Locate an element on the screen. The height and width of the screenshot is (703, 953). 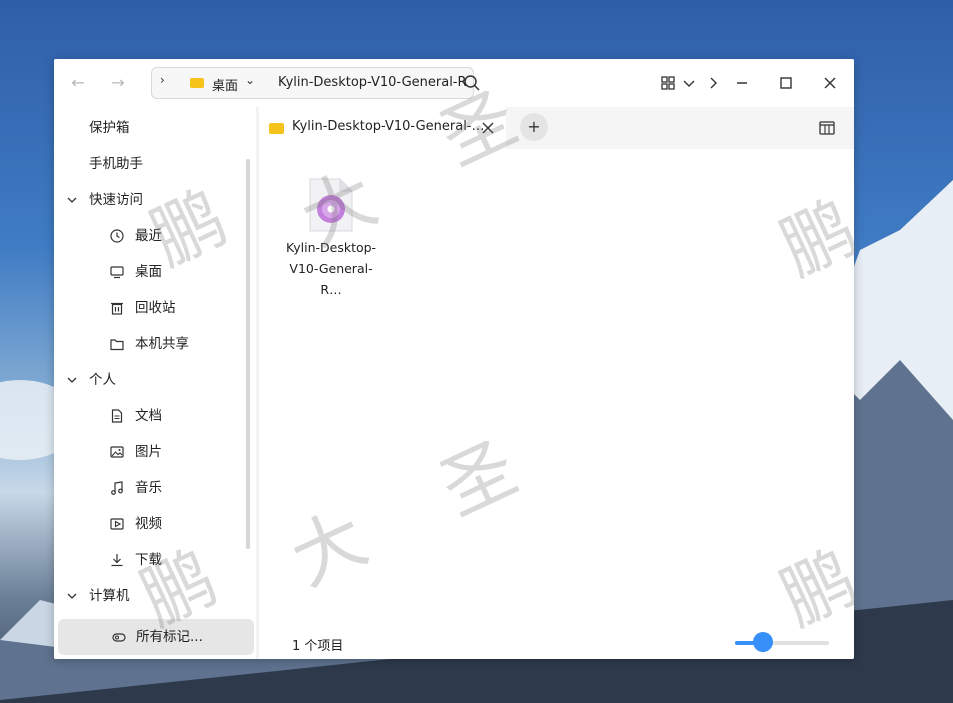
file-name-line1: Kylin-Desktop- is located at coordinates (331, 247).